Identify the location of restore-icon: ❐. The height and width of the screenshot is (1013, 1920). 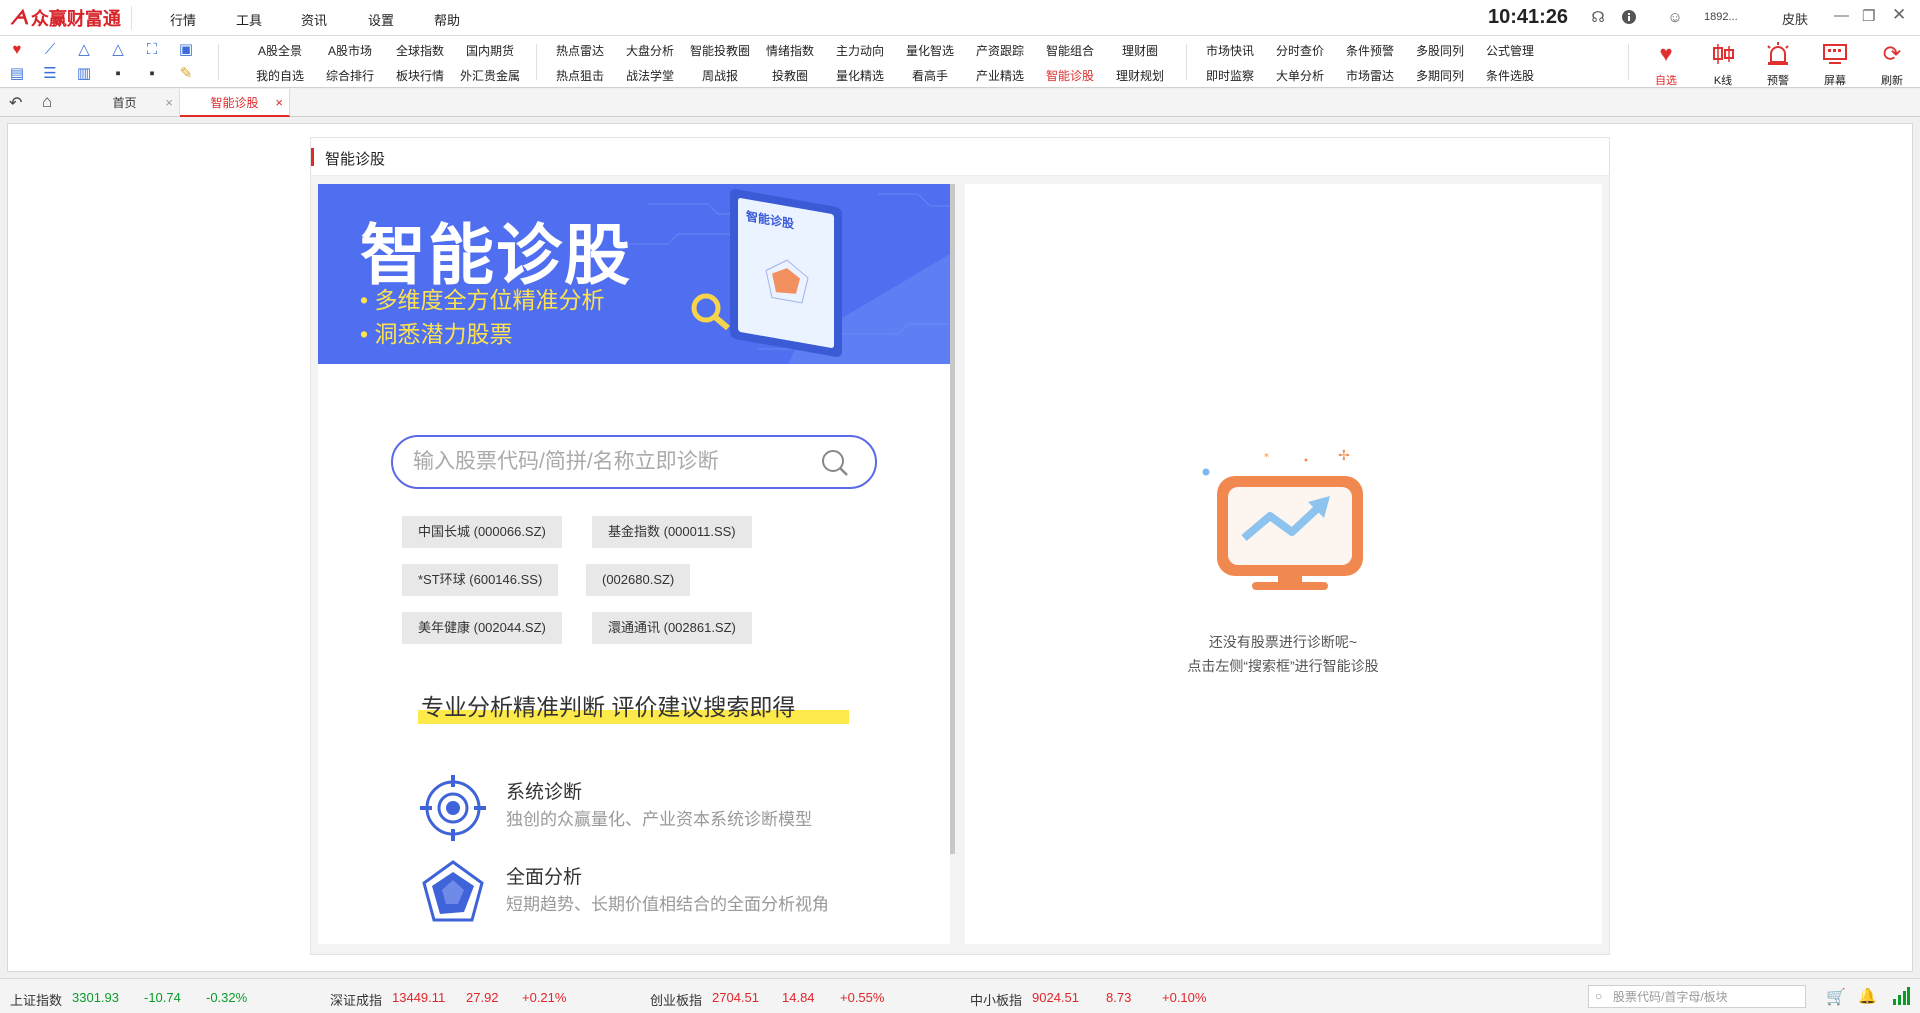
(1868, 16).